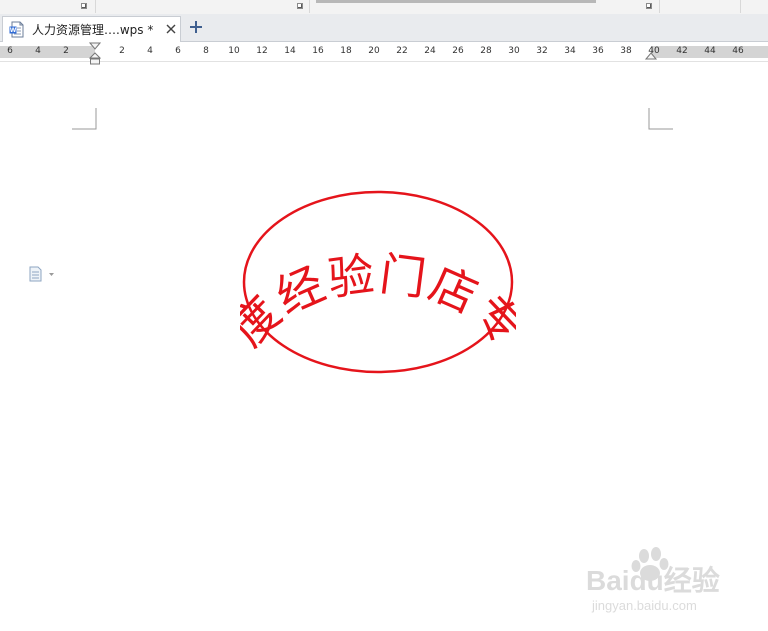  What do you see at coordinates (196, 27) in the screenshot?
I see `new-tab-plus-icon` at bounding box center [196, 27].